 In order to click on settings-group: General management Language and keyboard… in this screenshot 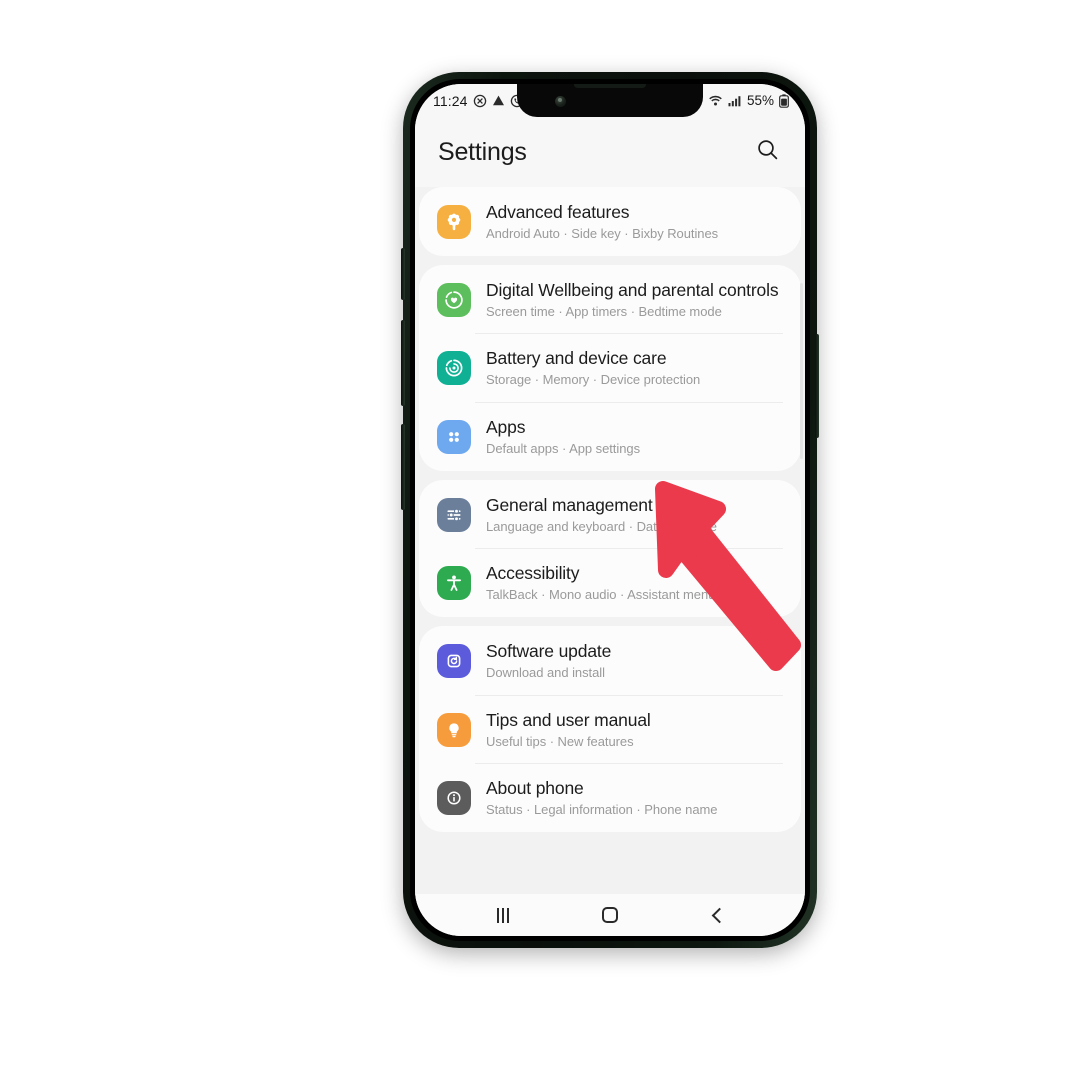, I will do `click(610, 548)`.